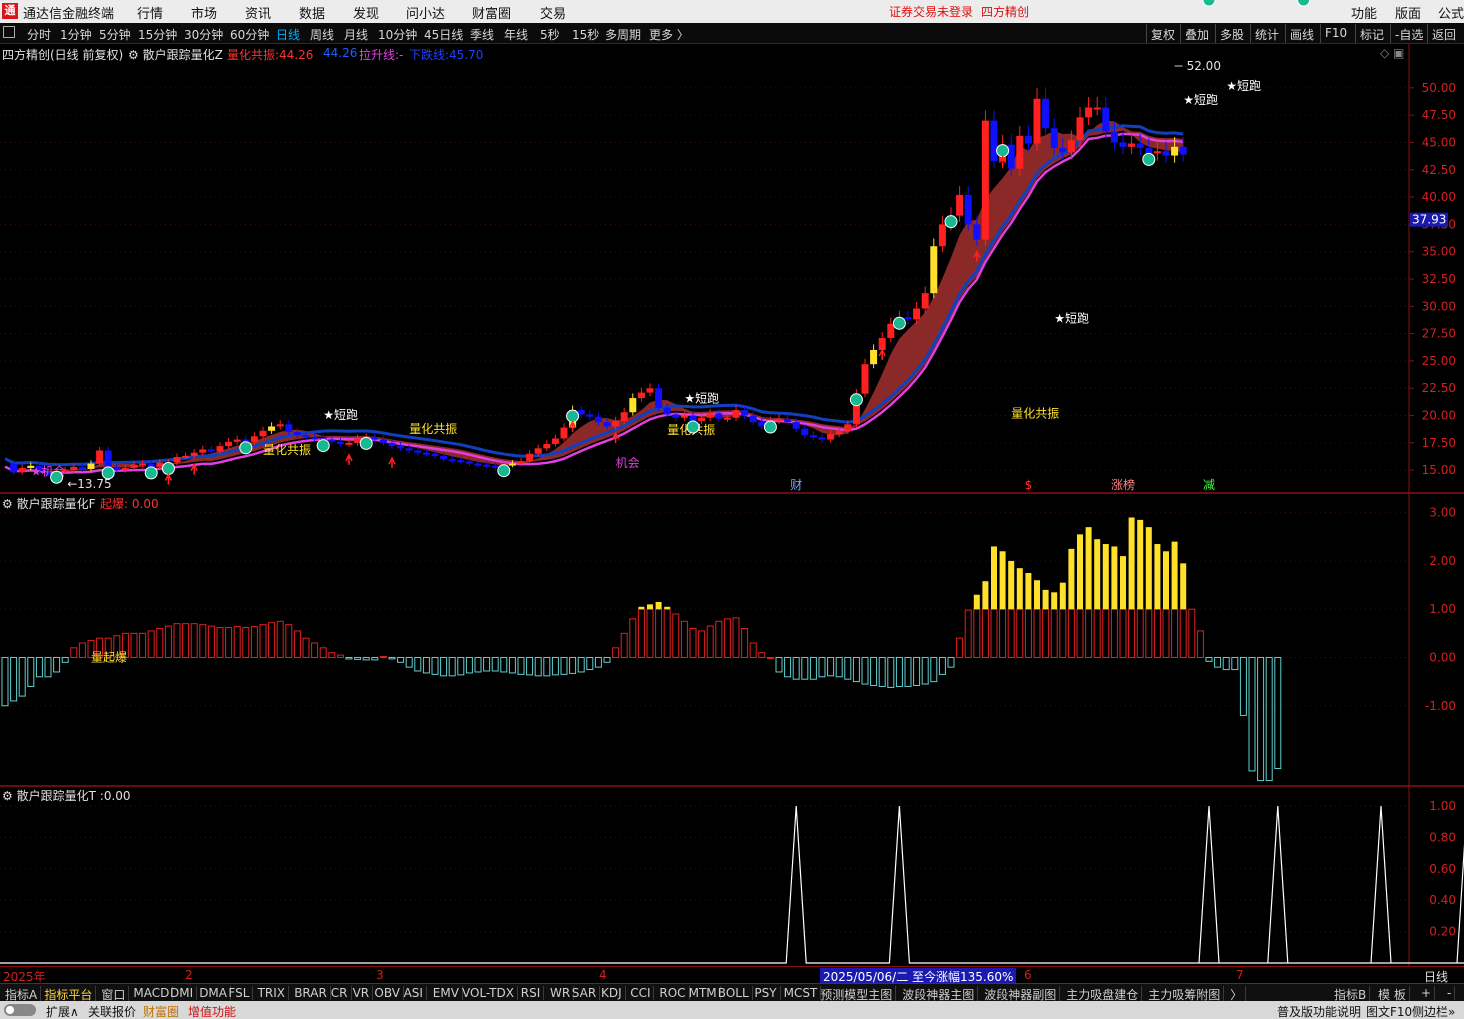  Describe the element at coordinates (669, 34) in the screenshot. I see `tf-more: 更多 〉` at that location.